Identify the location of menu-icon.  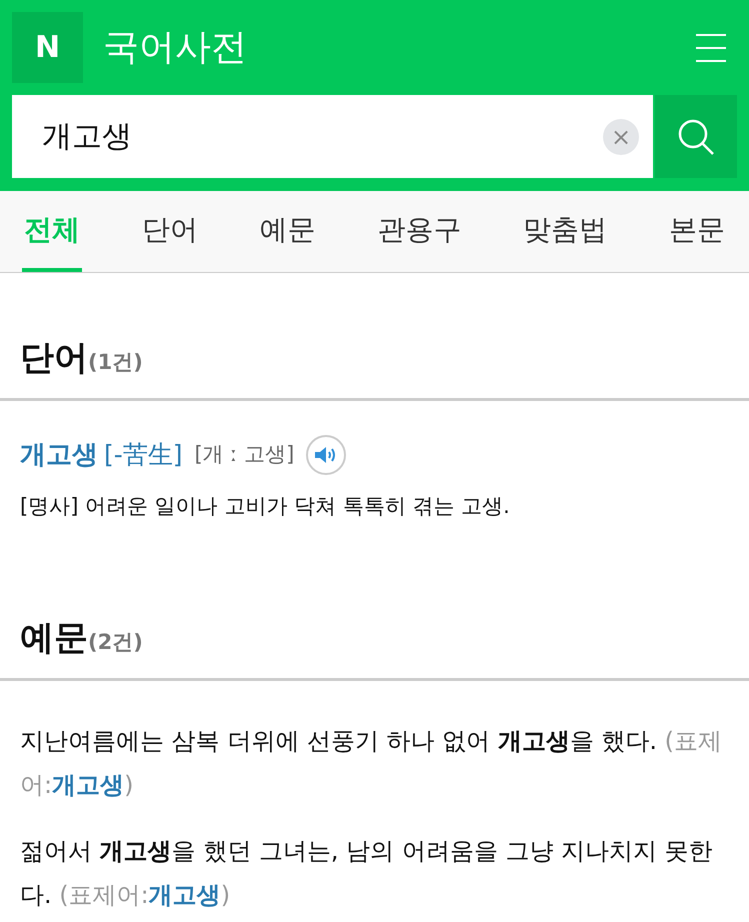
(711, 47).